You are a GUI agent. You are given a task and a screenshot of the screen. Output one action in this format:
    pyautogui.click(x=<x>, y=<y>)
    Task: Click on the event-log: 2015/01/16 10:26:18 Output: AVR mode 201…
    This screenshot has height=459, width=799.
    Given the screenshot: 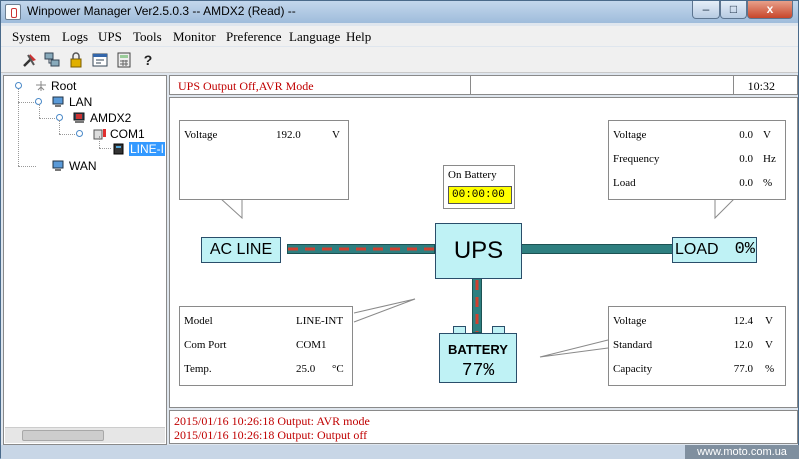 What is the action you would take?
    pyautogui.click(x=483, y=427)
    